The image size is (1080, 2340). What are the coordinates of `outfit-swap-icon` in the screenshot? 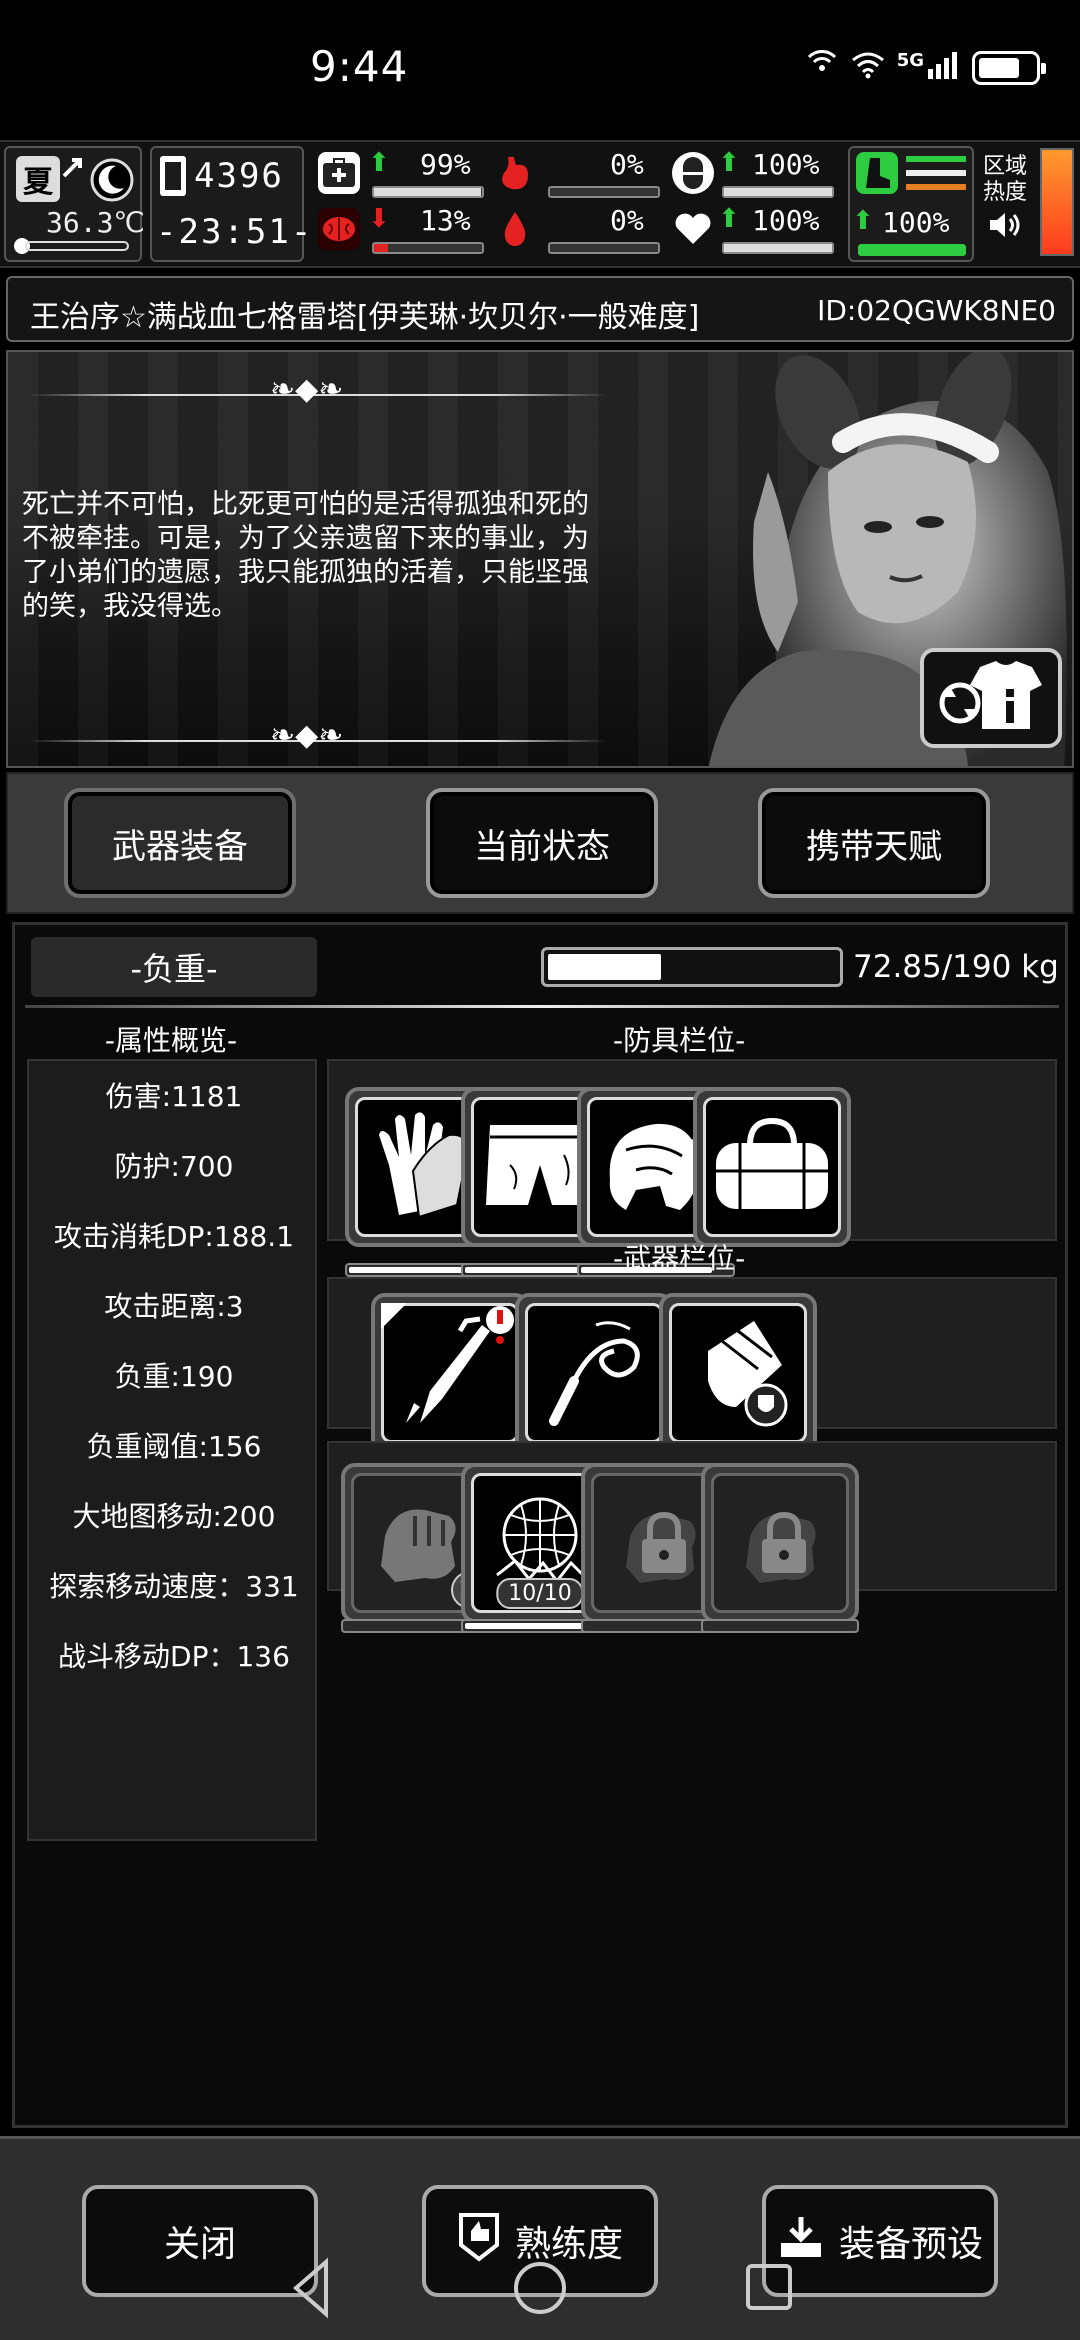 It's located at (991, 698).